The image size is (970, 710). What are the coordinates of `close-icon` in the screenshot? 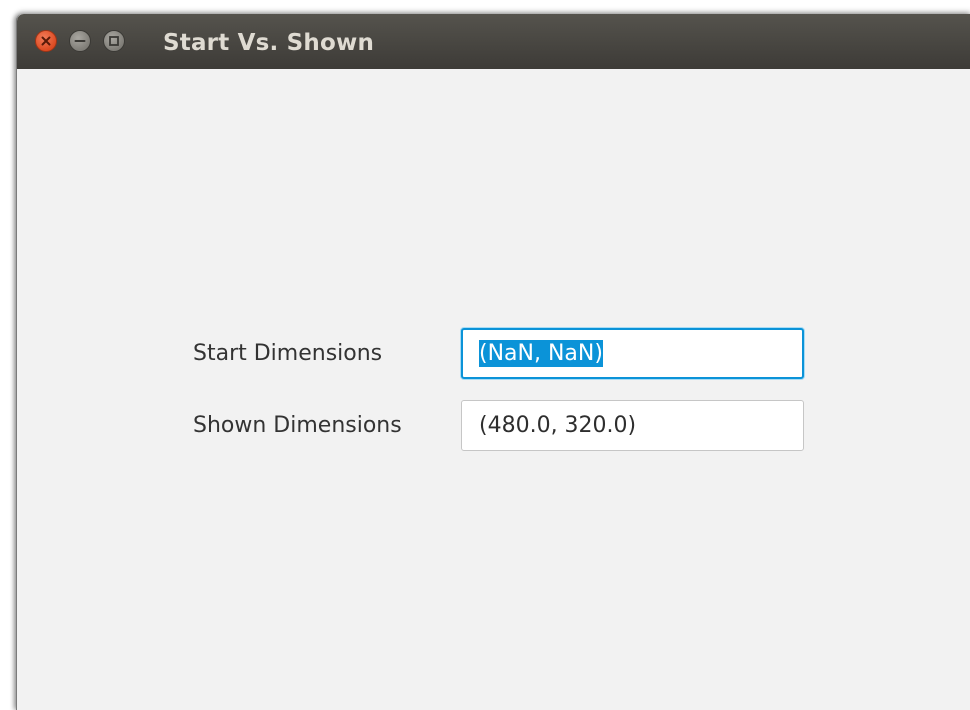 It's located at (46, 41).